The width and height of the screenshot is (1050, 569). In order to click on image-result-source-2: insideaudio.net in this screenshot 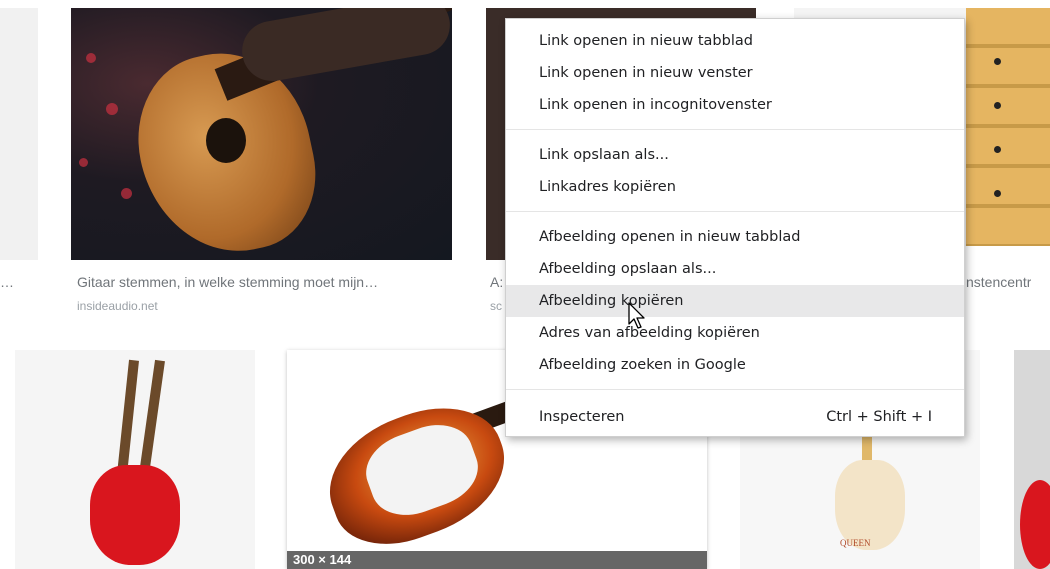, I will do `click(117, 306)`.